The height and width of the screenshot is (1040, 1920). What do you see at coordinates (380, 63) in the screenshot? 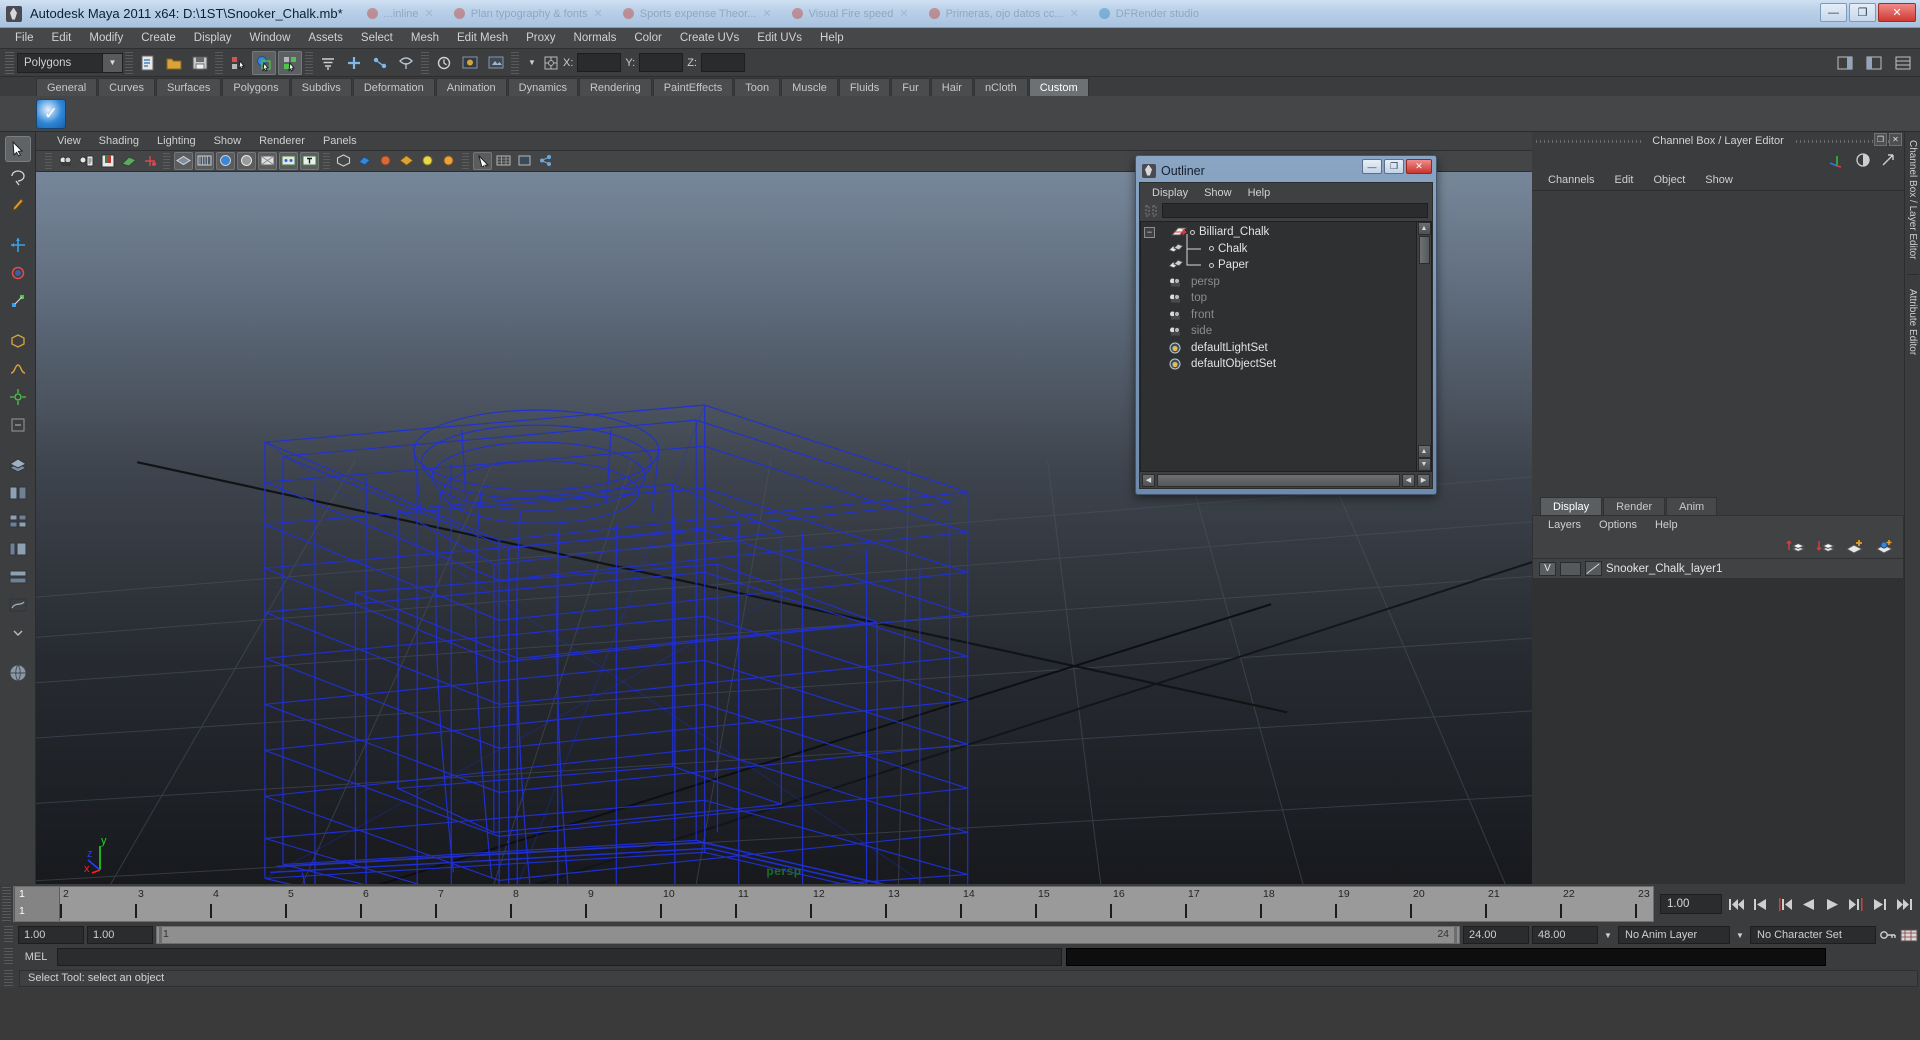
I see `snap-point-icon` at bounding box center [380, 63].